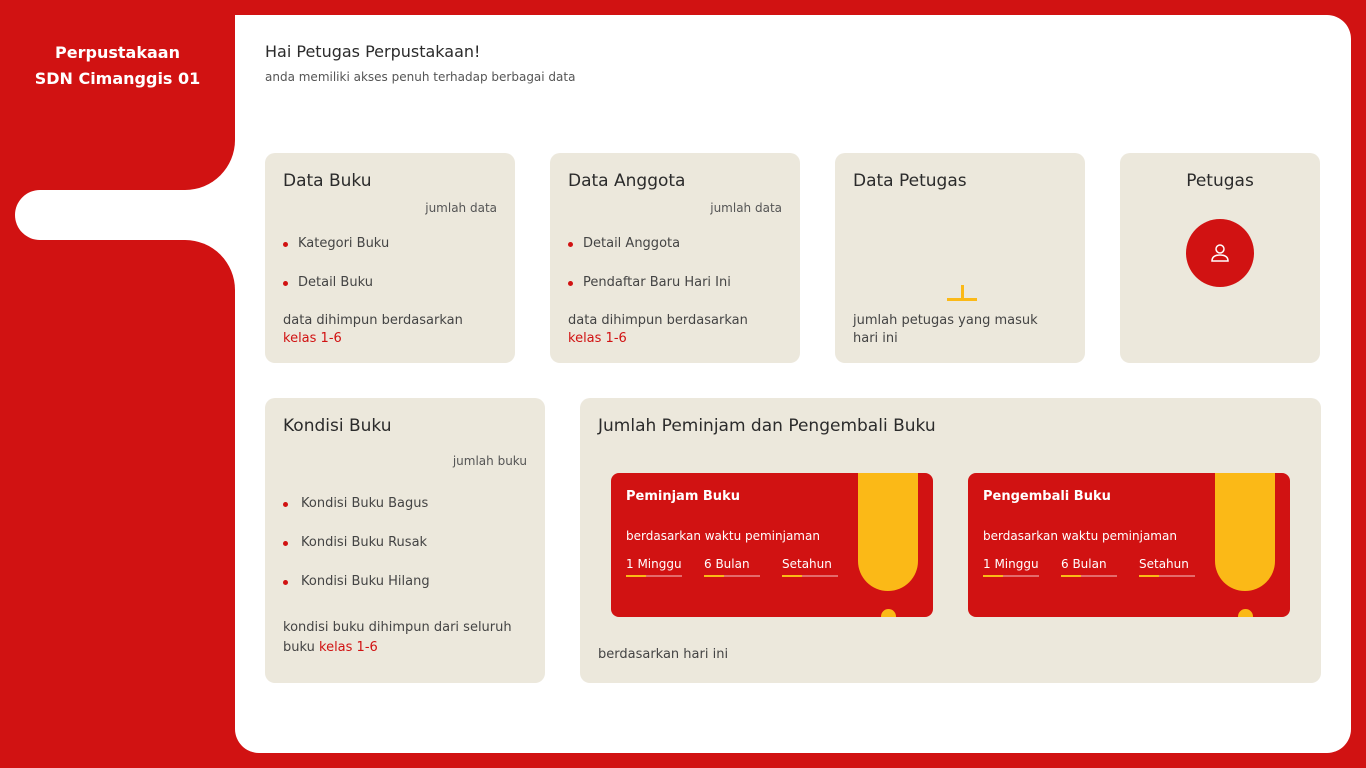  Describe the element at coordinates (397, 627) in the screenshot. I see `note-text: kondisi buku dihimpun dari seluruh` at that location.